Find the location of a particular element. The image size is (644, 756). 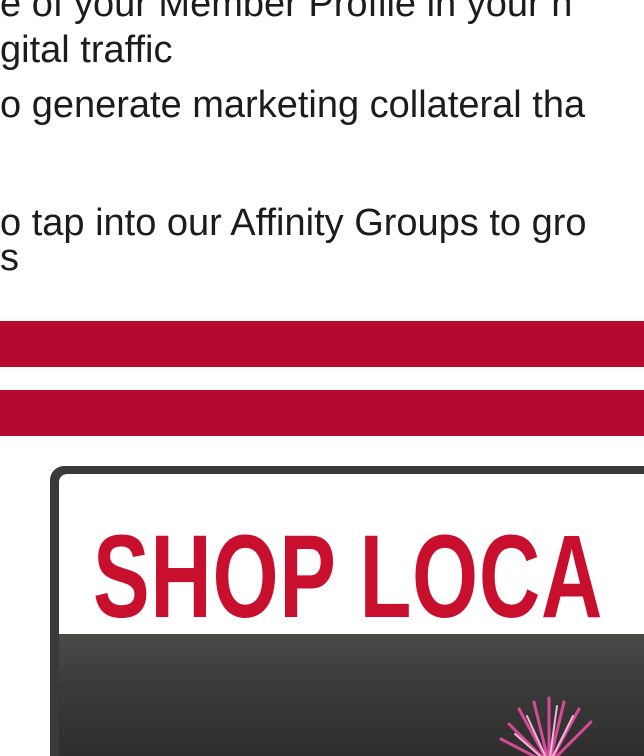

text-line-5: s is located at coordinates (9, 258).